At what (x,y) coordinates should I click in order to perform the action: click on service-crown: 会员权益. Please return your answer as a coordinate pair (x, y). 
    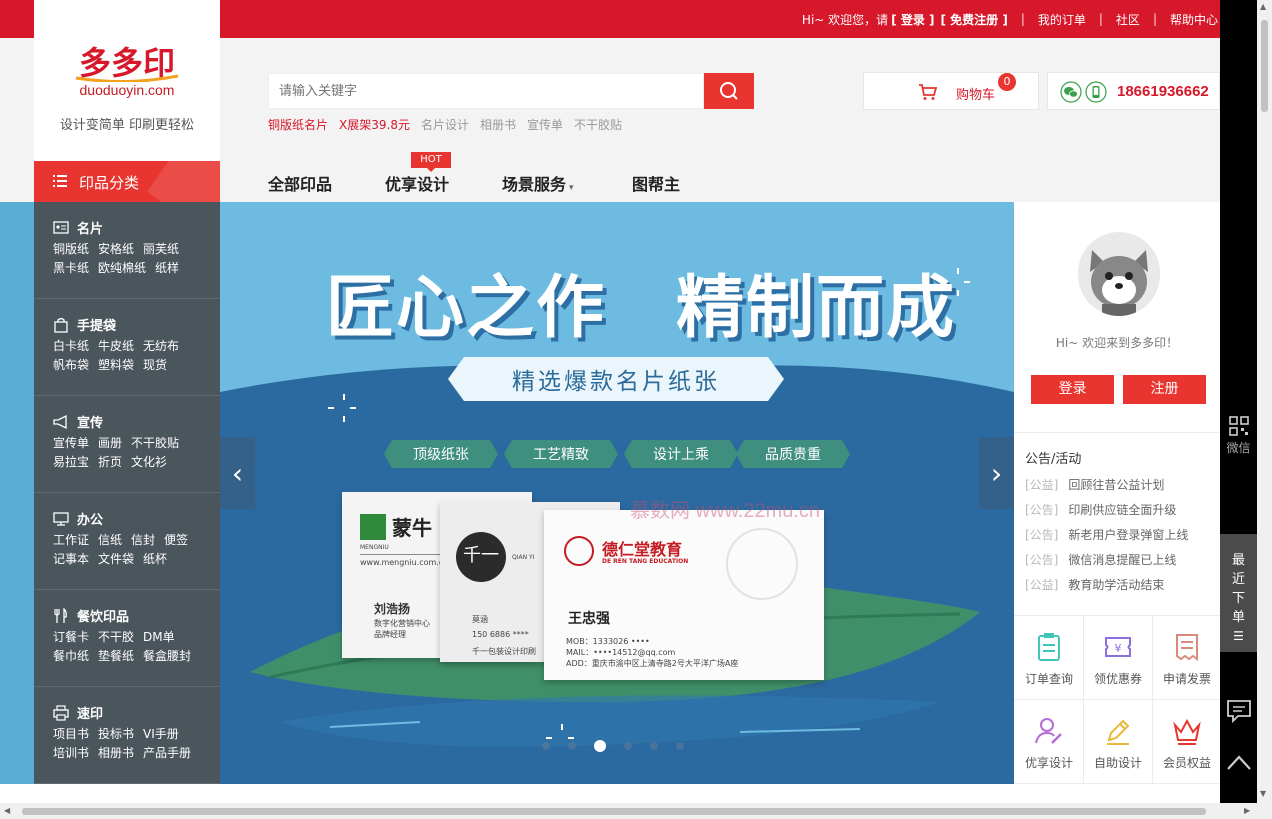
    Looking at the image, I should click on (1187, 742).